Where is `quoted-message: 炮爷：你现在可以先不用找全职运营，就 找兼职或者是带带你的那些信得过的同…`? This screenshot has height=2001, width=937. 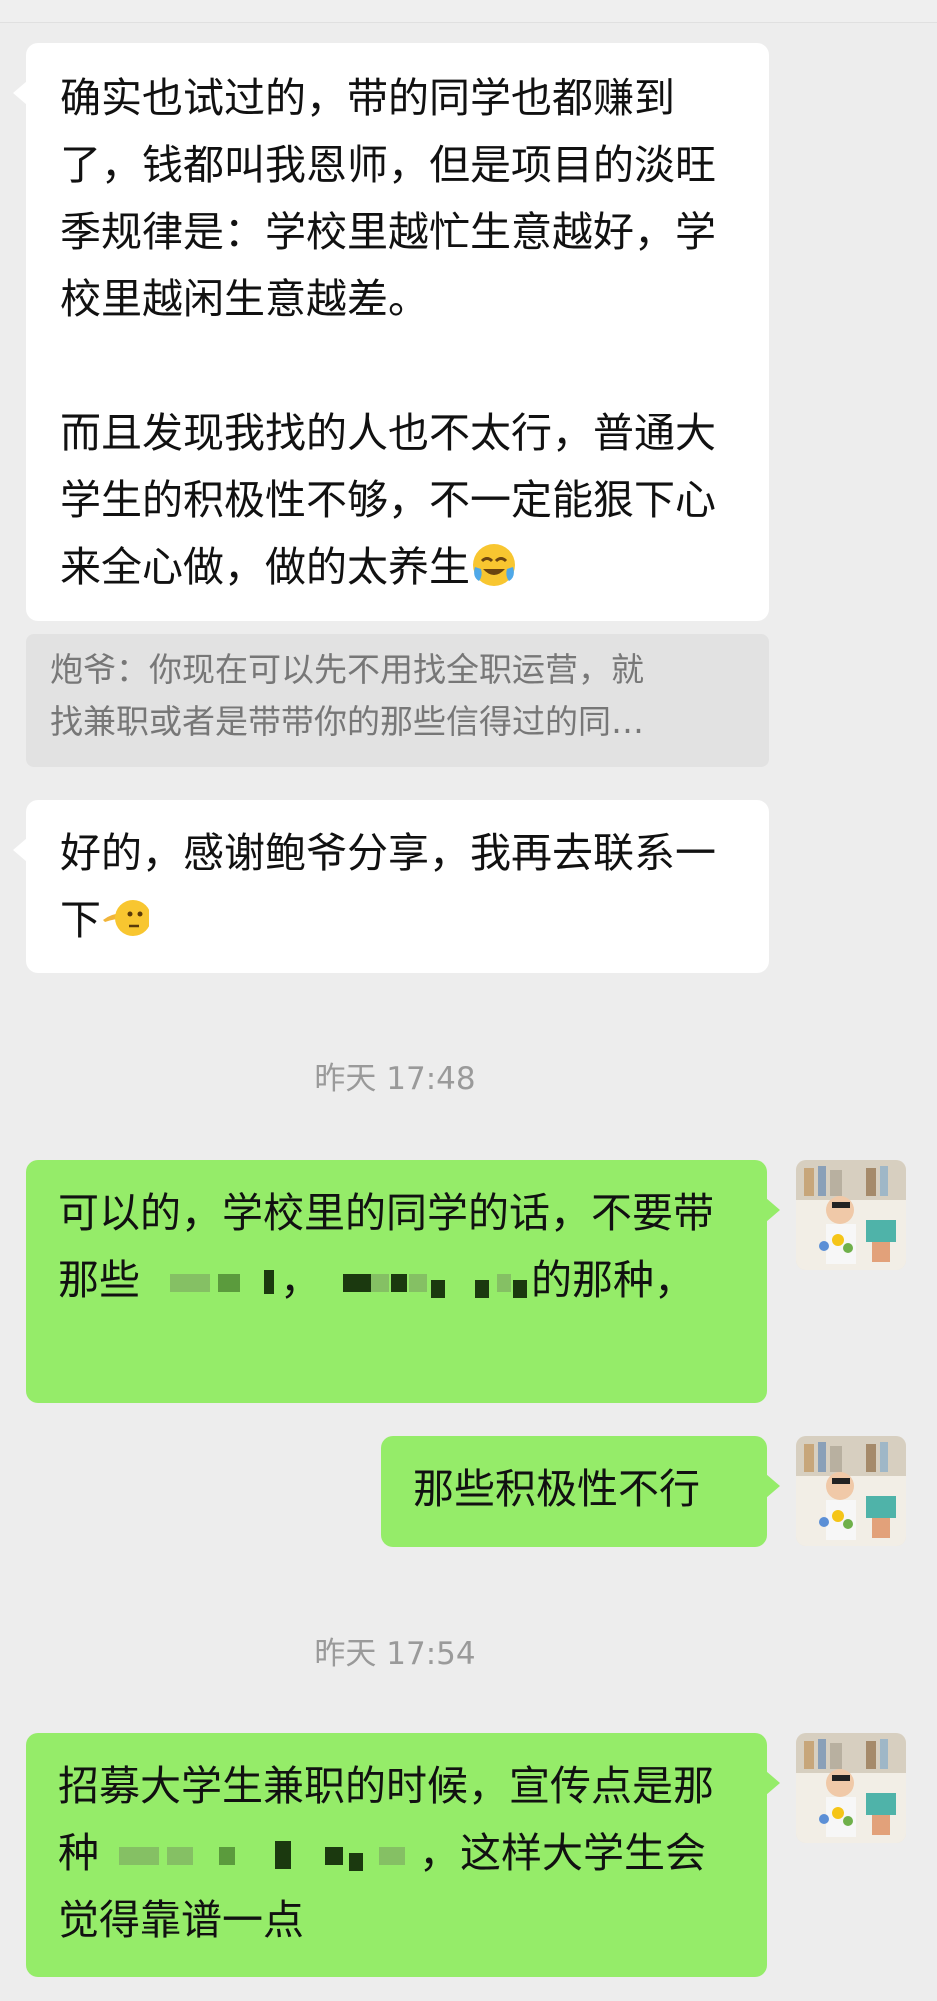
quoted-message: 炮爷：你现在可以先不用找全职运营，就 找兼职或者是带带你的那些信得过的同… is located at coordinates (397, 700).